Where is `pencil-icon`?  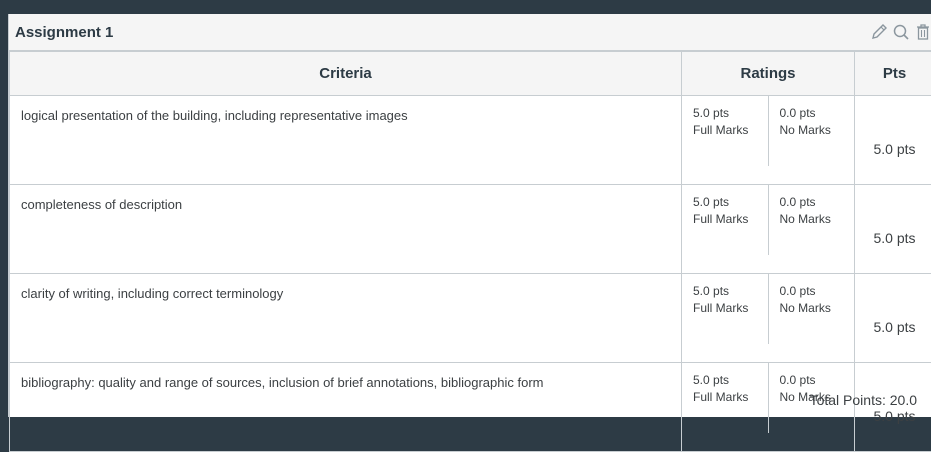 pencil-icon is located at coordinates (879, 32).